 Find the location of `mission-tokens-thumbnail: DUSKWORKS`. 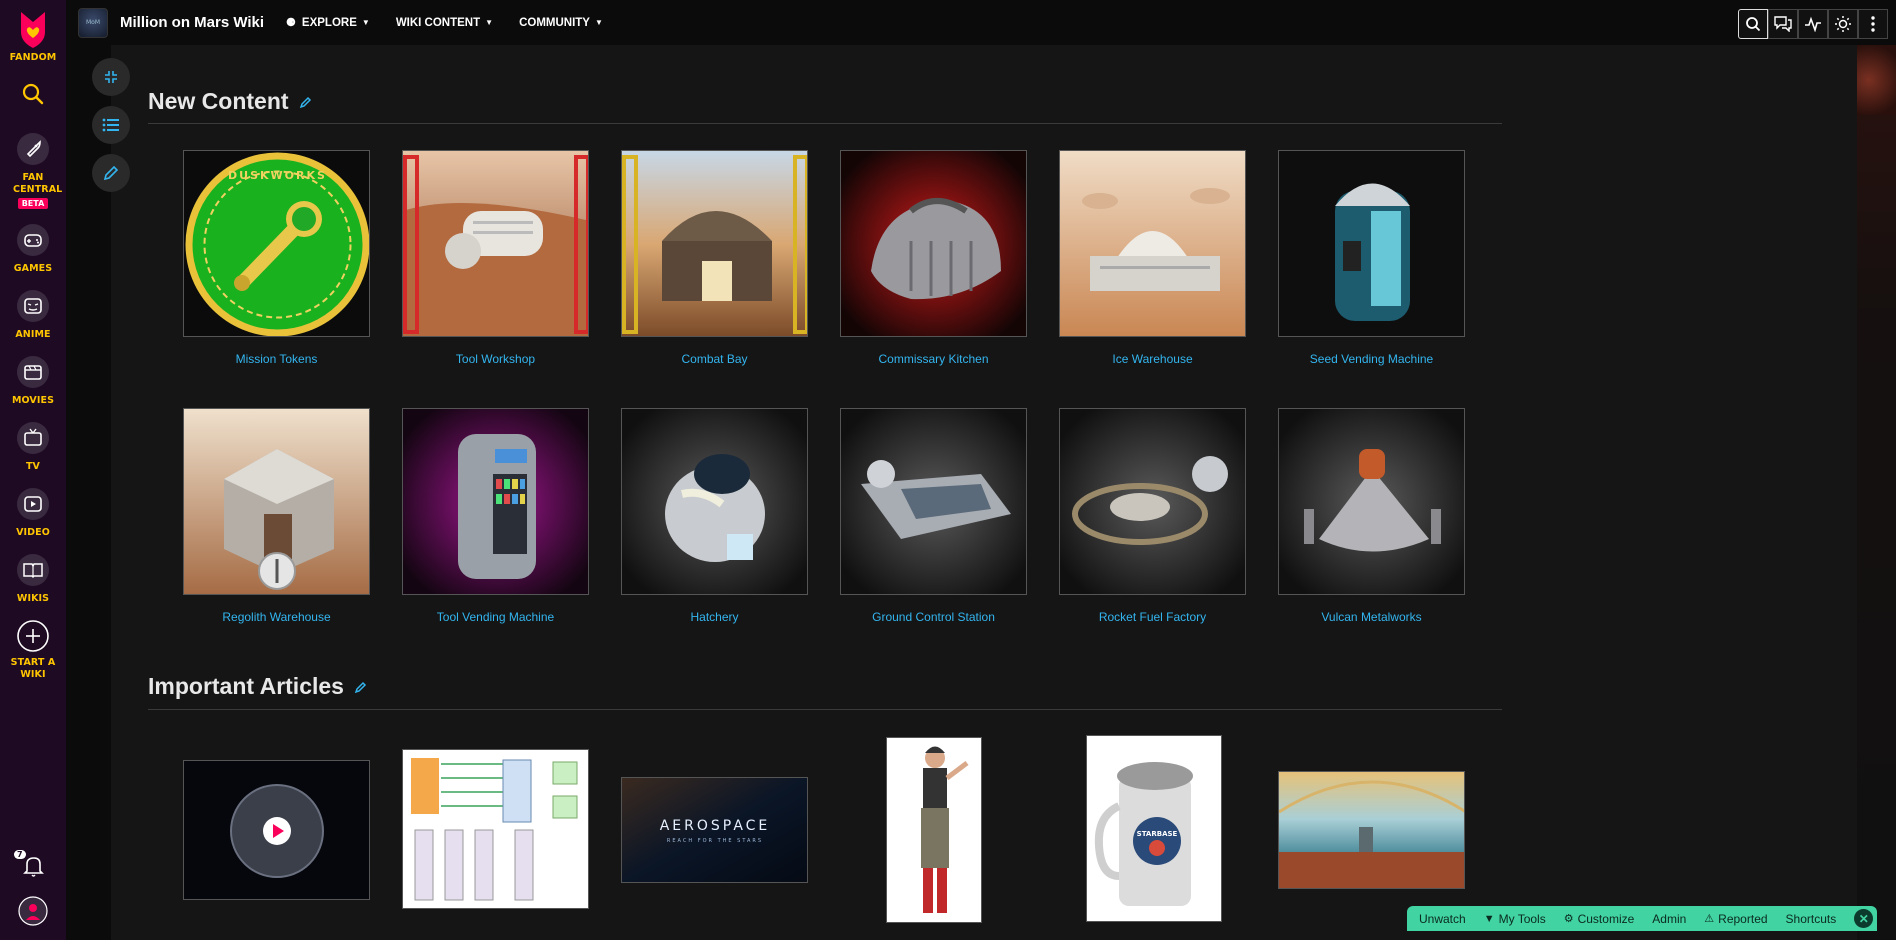

mission-tokens-thumbnail: DUSKWORKS is located at coordinates (276, 243).